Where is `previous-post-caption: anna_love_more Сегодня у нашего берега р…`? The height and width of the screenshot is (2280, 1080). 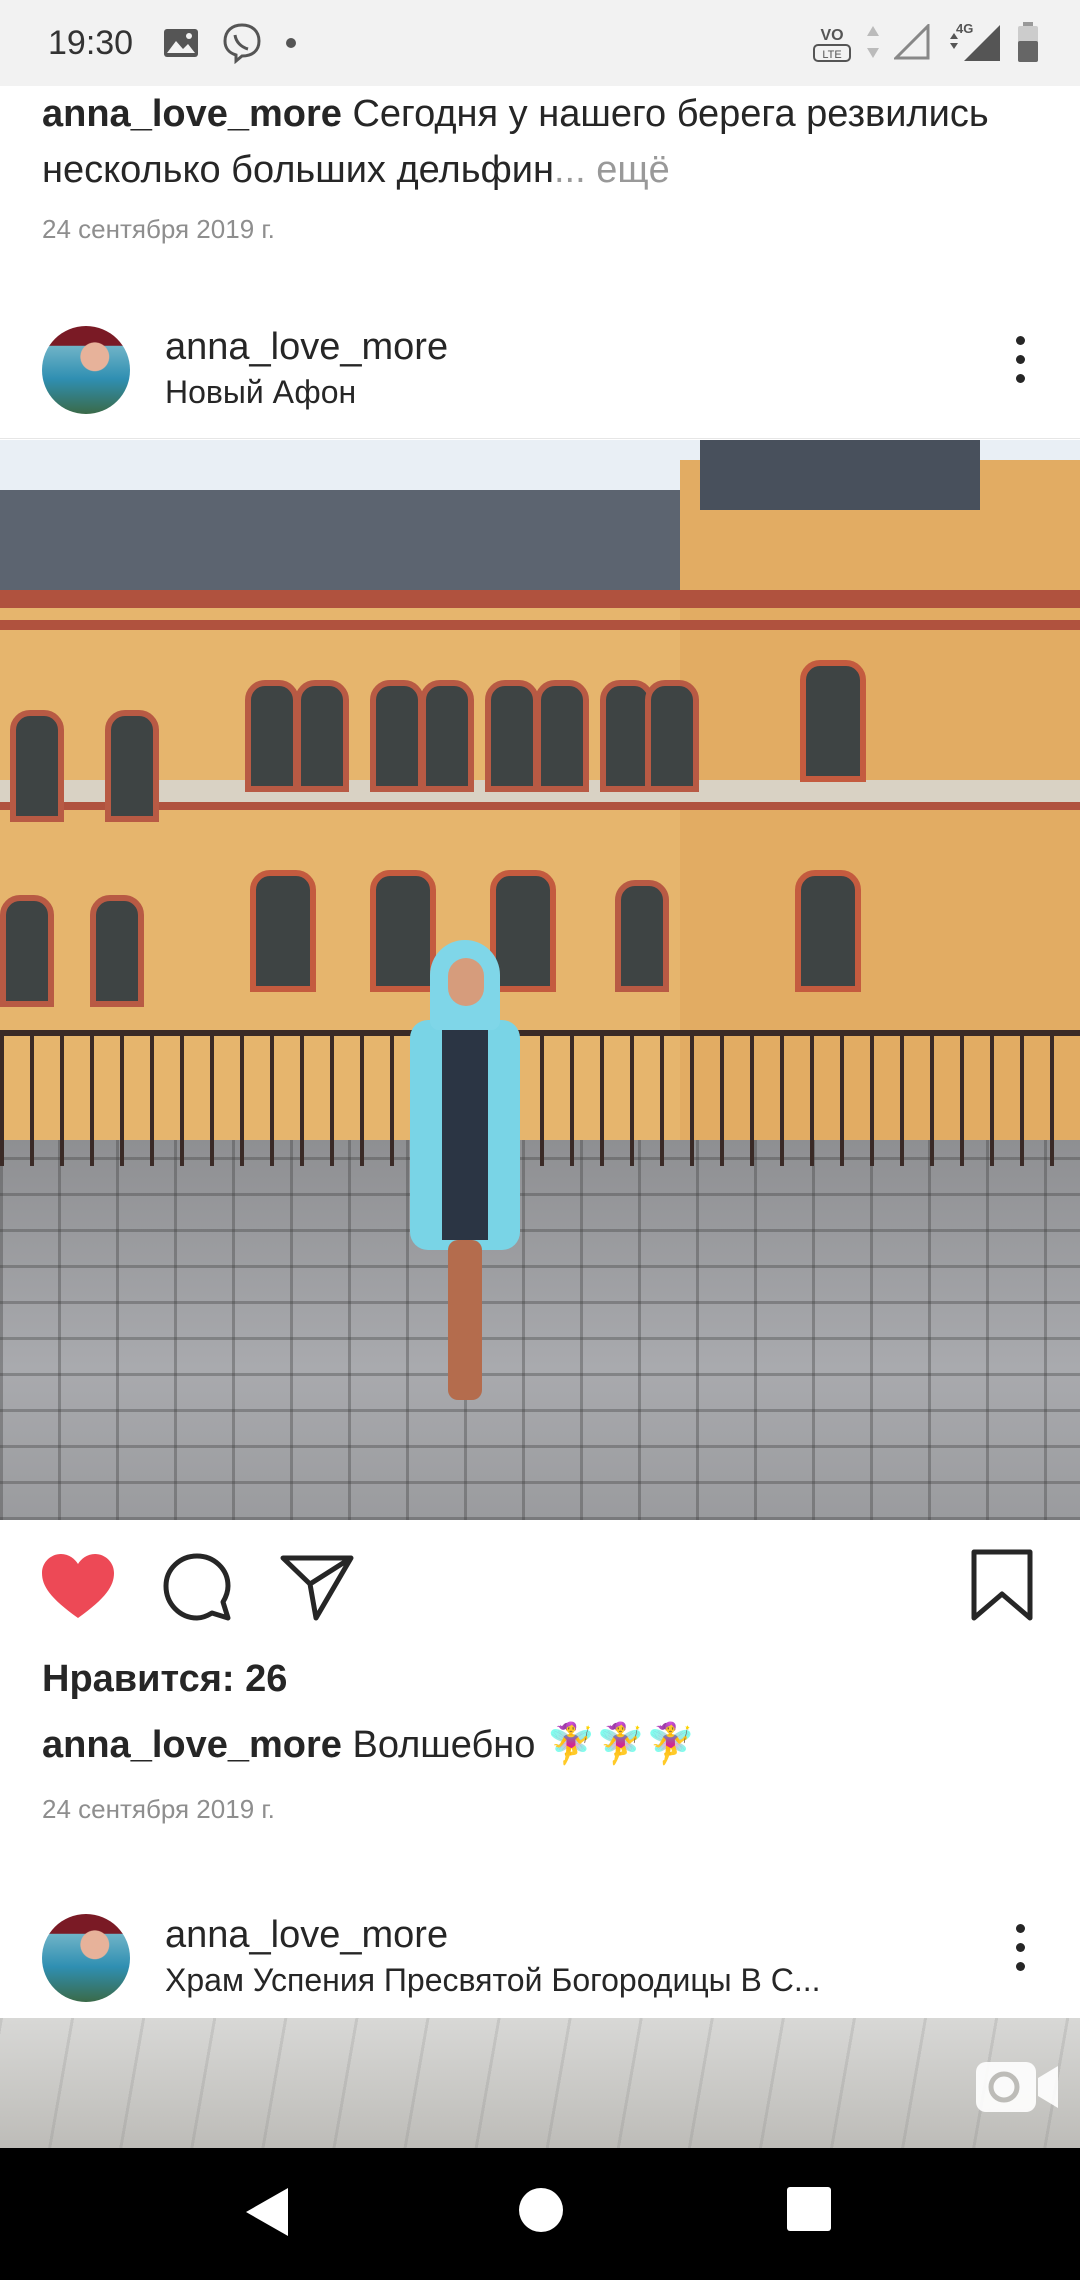
previous-post-caption: anna_love_more Сегодня у нашего берега р… is located at coordinates (542, 142).